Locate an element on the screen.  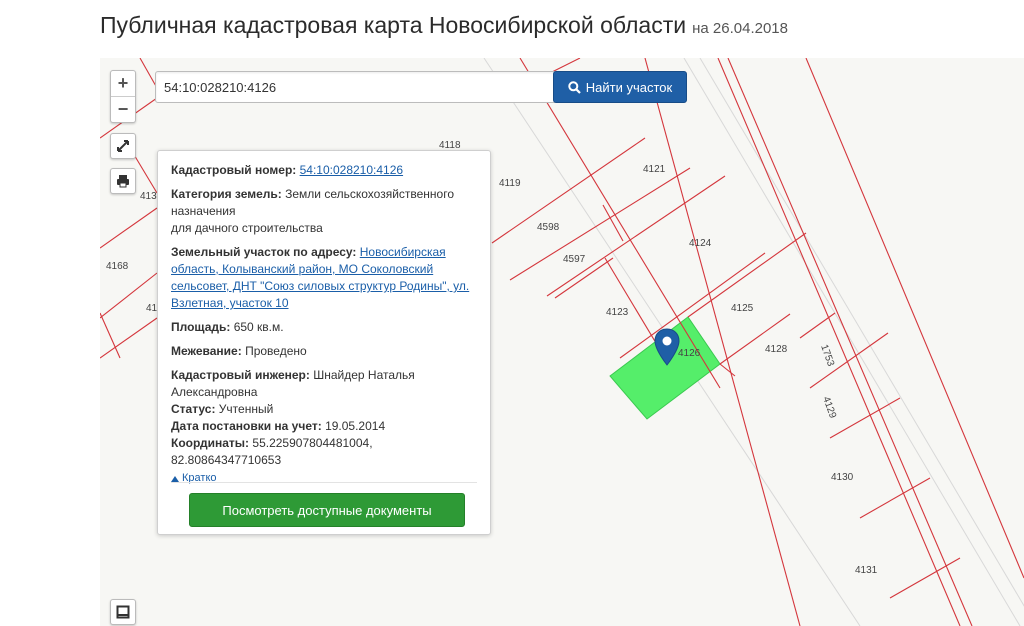
popup-divider is located at coordinates (324, 482).